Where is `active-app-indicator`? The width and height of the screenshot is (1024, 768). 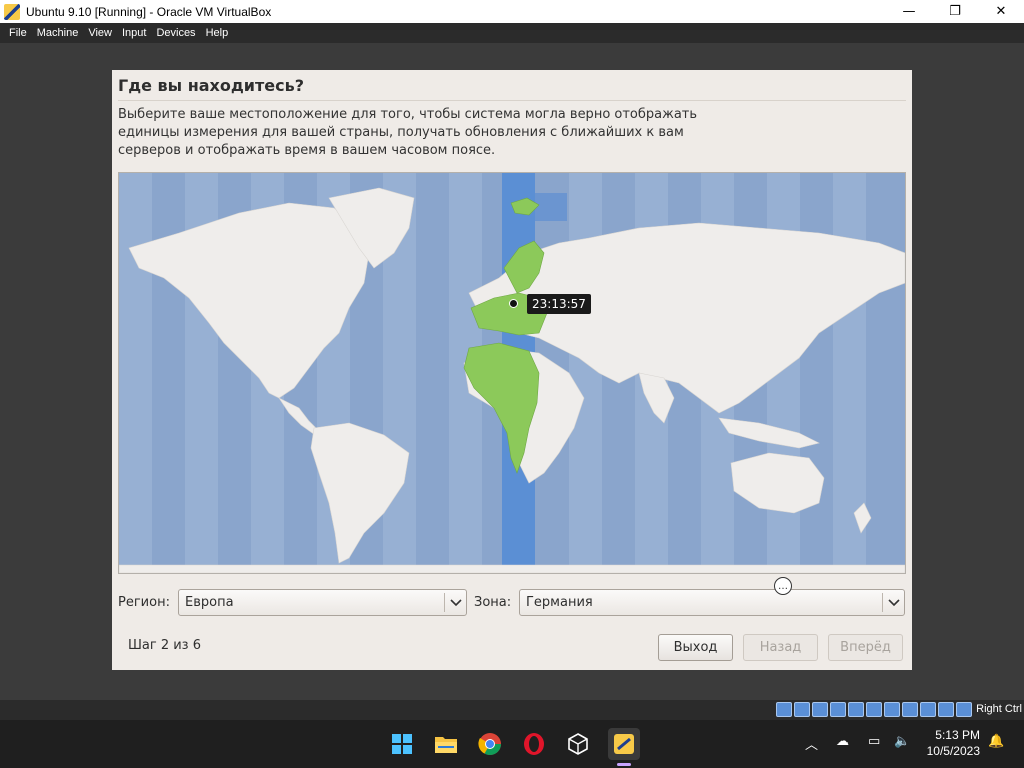
active-app-indicator is located at coordinates (624, 764).